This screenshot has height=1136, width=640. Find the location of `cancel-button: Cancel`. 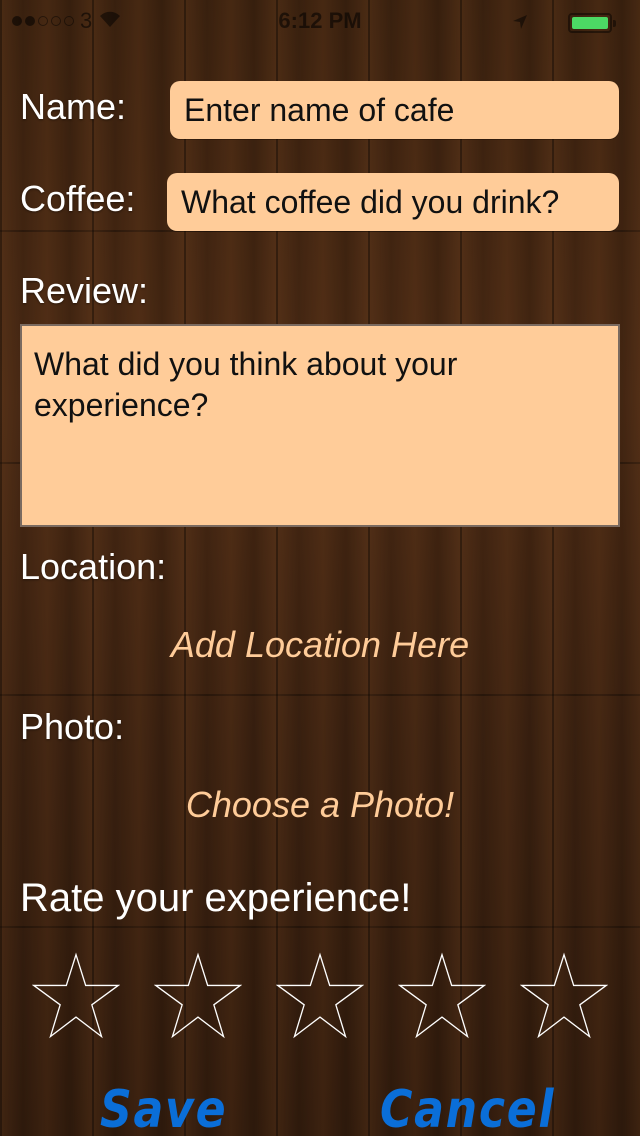

cancel-button: Cancel is located at coordinates (467, 1108).